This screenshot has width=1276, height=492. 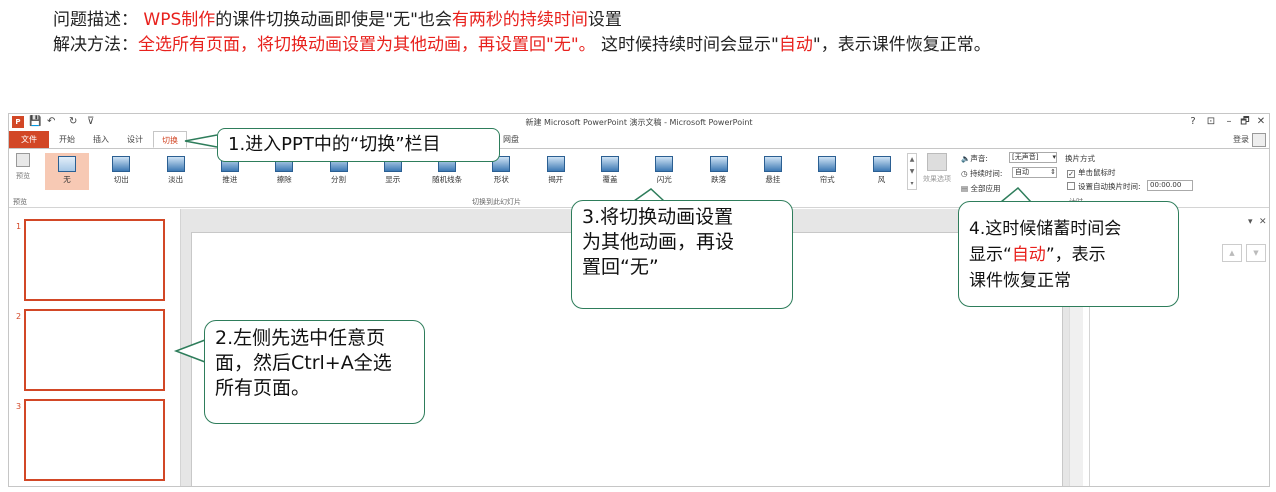 I want to click on callout-step-3: 3.将切换动画设置 为其他动画，再设 置回“无”, so click(x=682, y=254).